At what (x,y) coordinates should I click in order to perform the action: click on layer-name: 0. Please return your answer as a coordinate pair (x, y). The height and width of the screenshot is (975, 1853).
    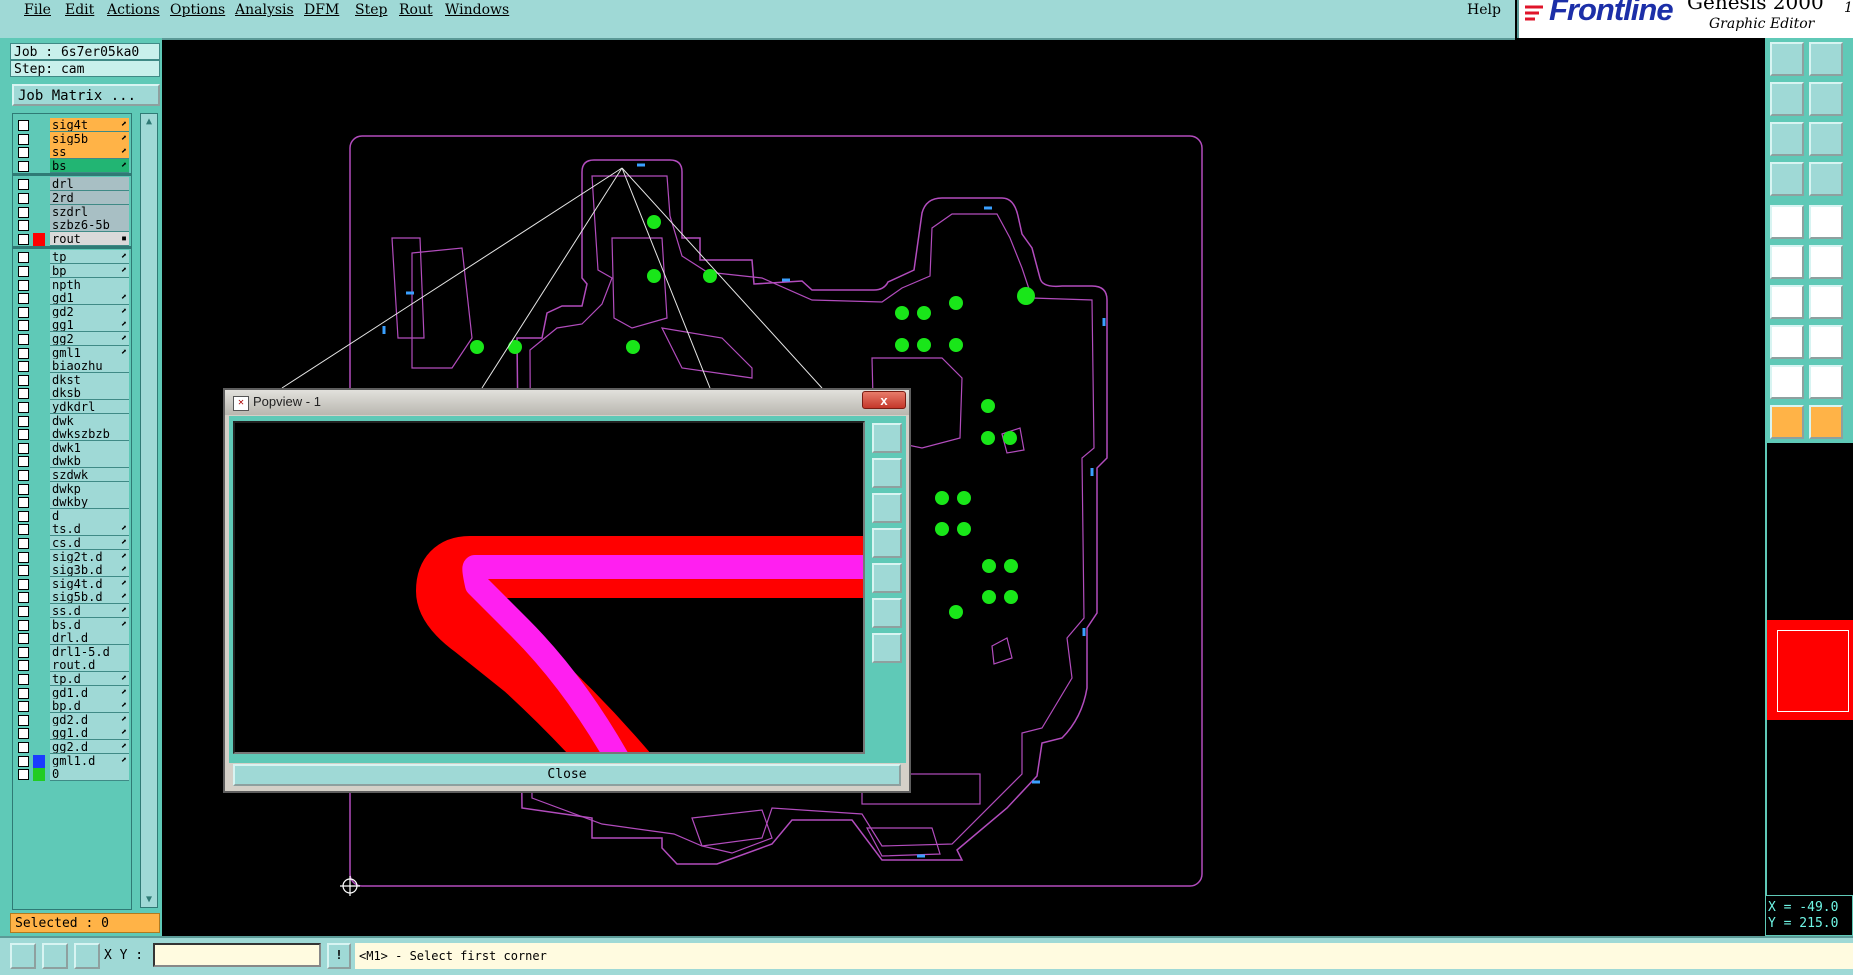
    Looking at the image, I should click on (89, 774).